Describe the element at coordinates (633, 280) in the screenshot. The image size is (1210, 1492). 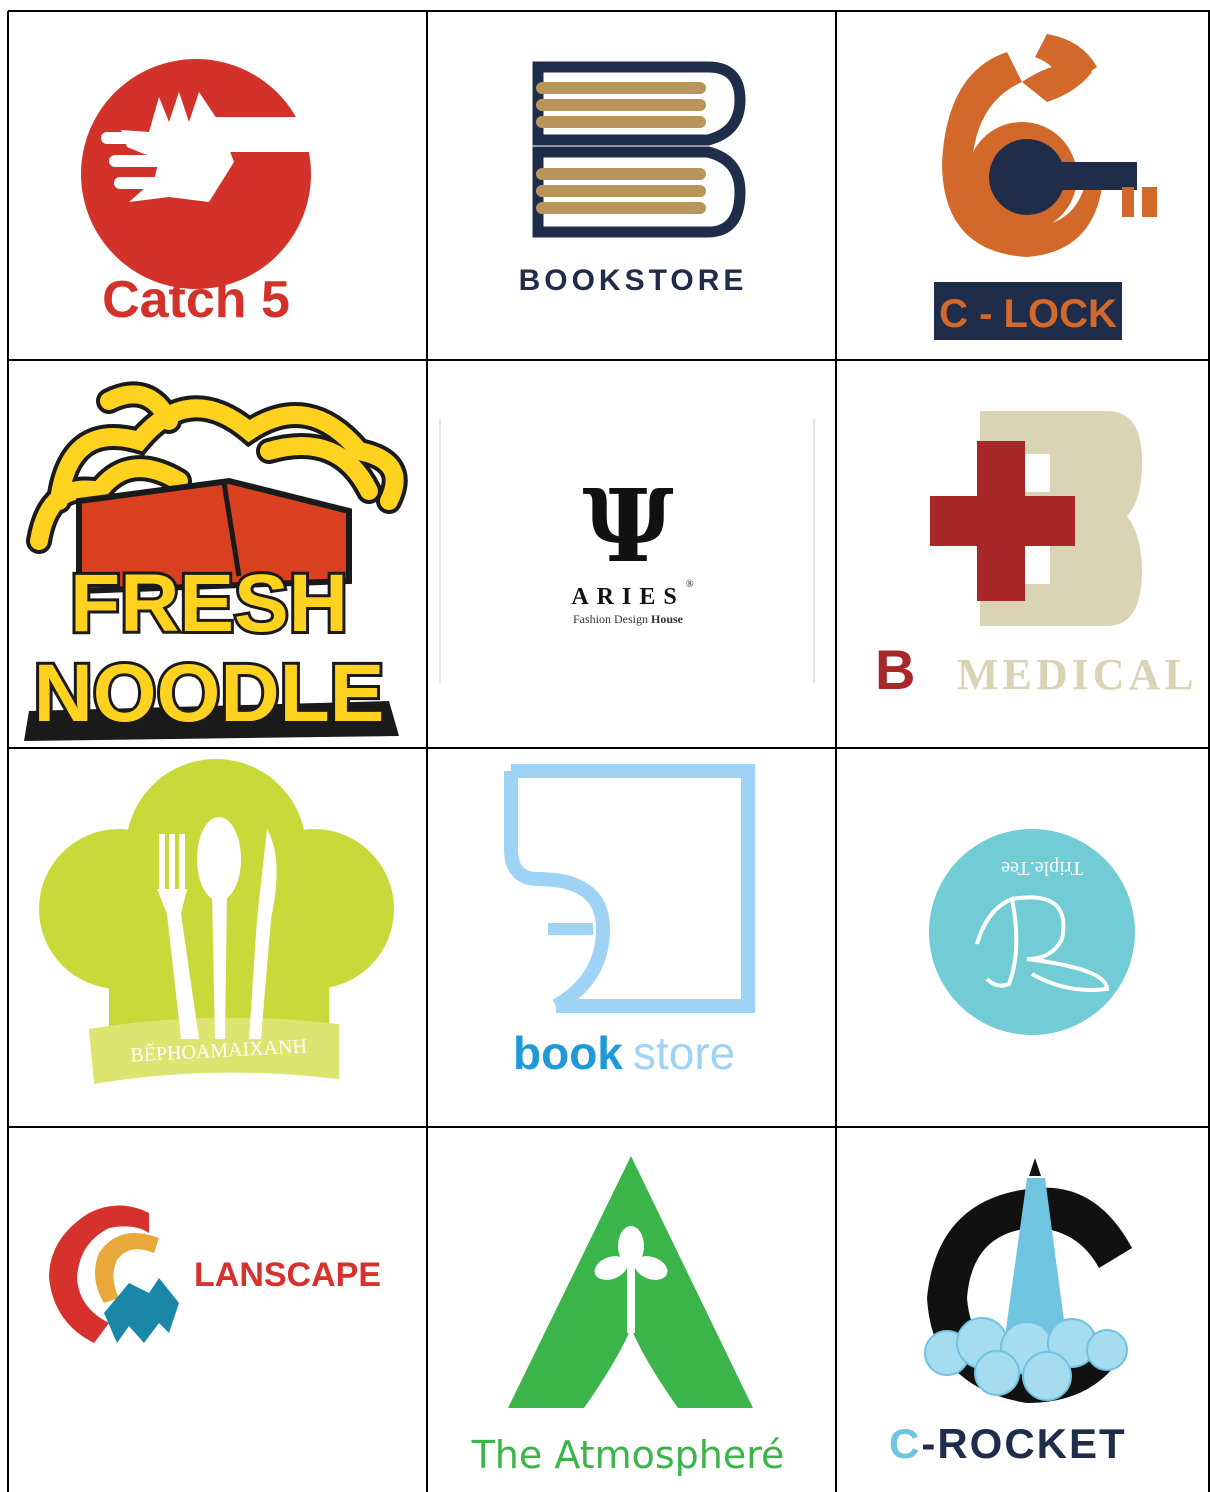
I see `bookstore-dark-label: BOOKSTORE` at that location.